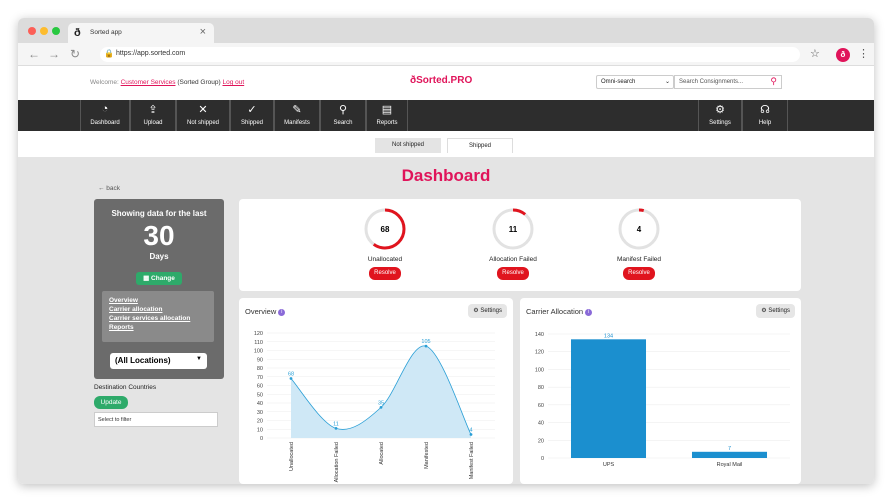 This screenshot has width=890, height=500. I want to click on logo-text: Sorted.PRO, so click(444, 80).